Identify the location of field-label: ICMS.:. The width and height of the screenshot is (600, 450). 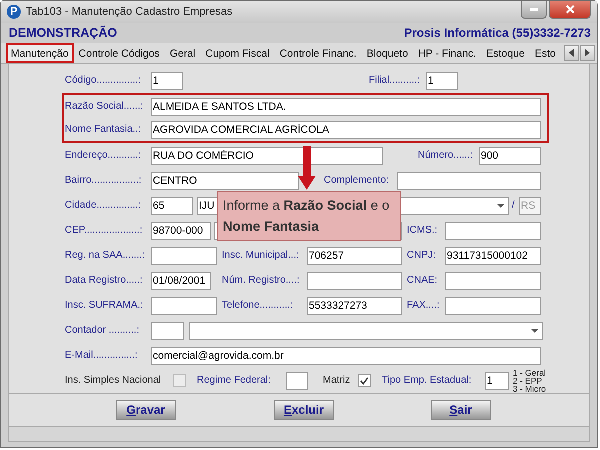
(423, 230).